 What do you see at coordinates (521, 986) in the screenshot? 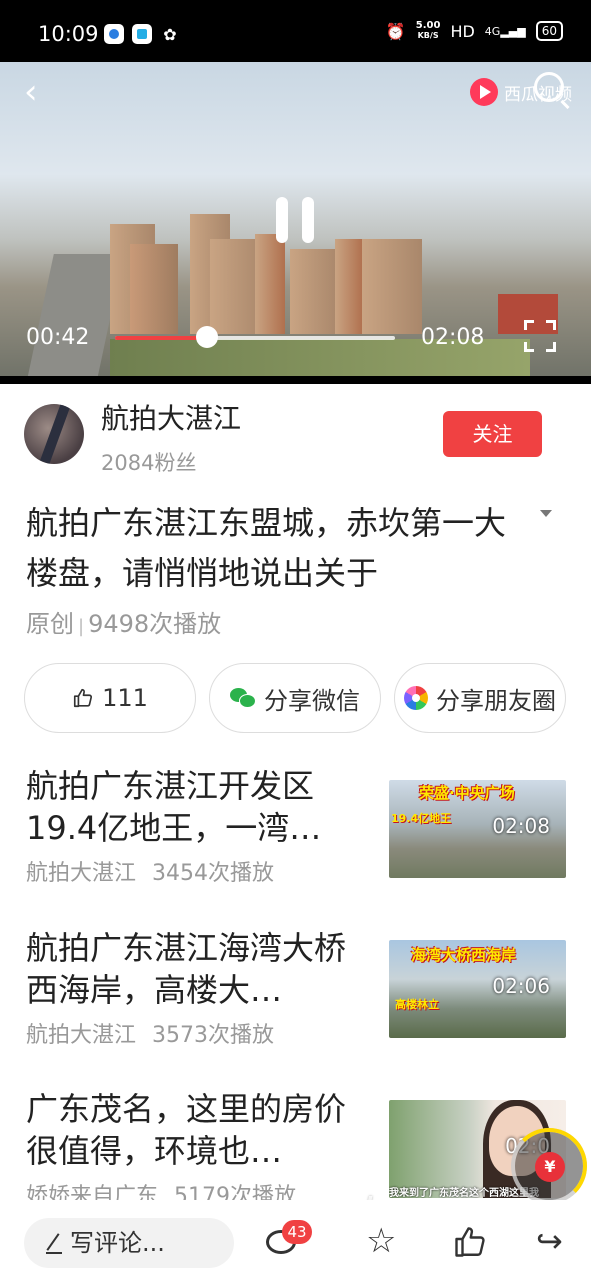
I see `related-duration: 02:06` at bounding box center [521, 986].